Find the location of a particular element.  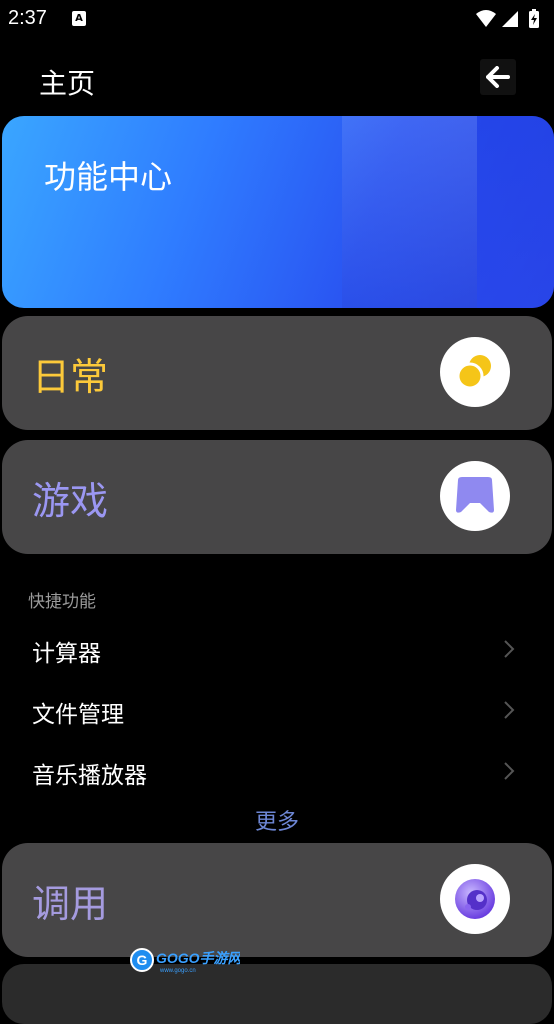

back-button is located at coordinates (498, 77).